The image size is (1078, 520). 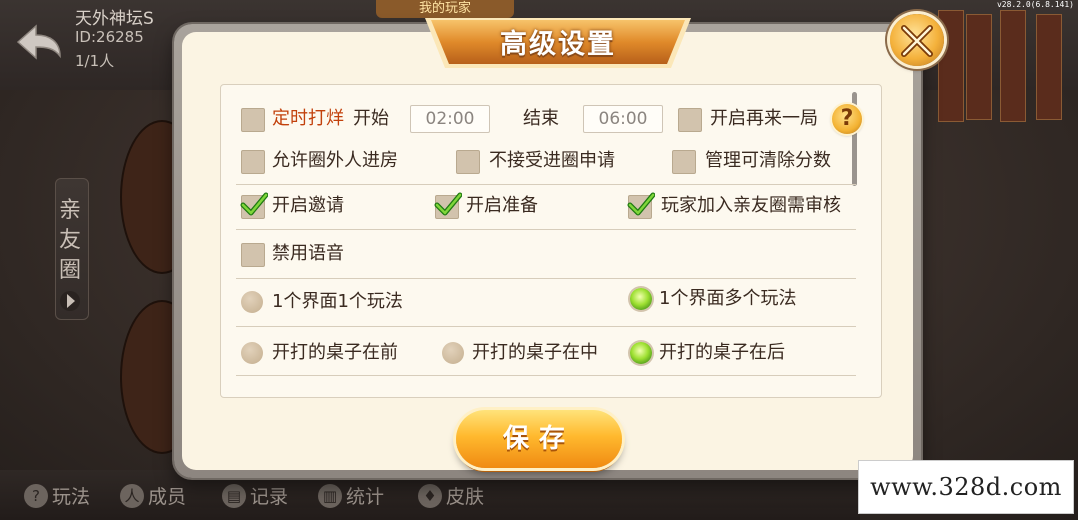 I want to click on question-icon: ?, so click(x=36, y=495).